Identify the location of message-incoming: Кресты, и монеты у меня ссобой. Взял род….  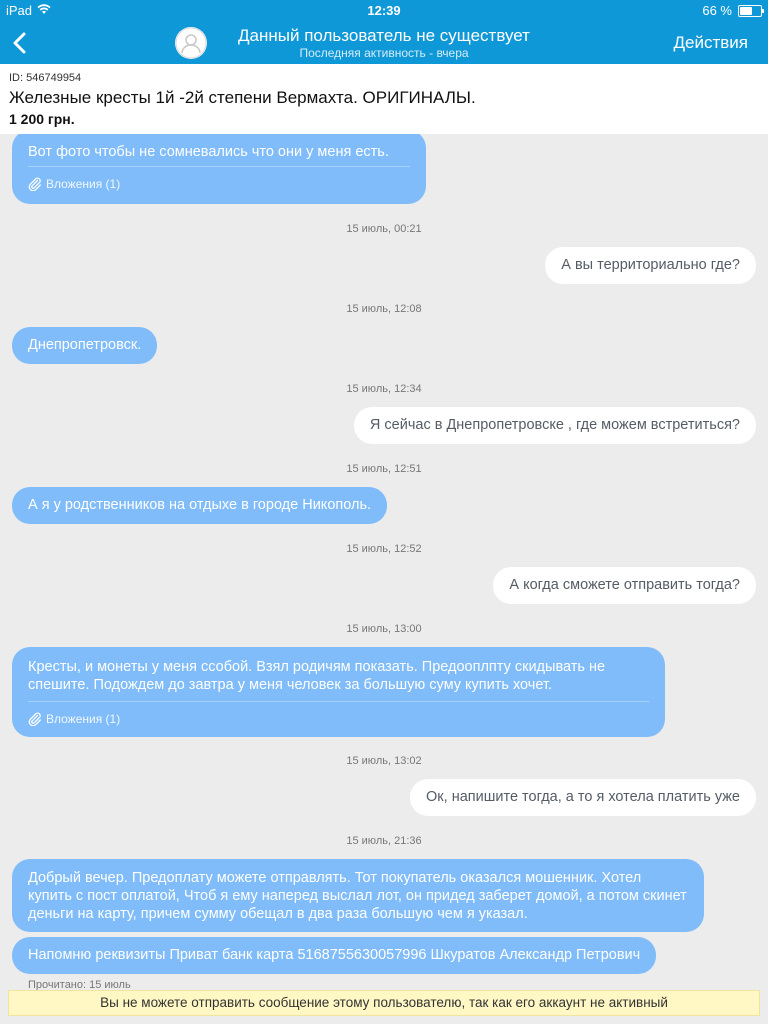
(338, 692).